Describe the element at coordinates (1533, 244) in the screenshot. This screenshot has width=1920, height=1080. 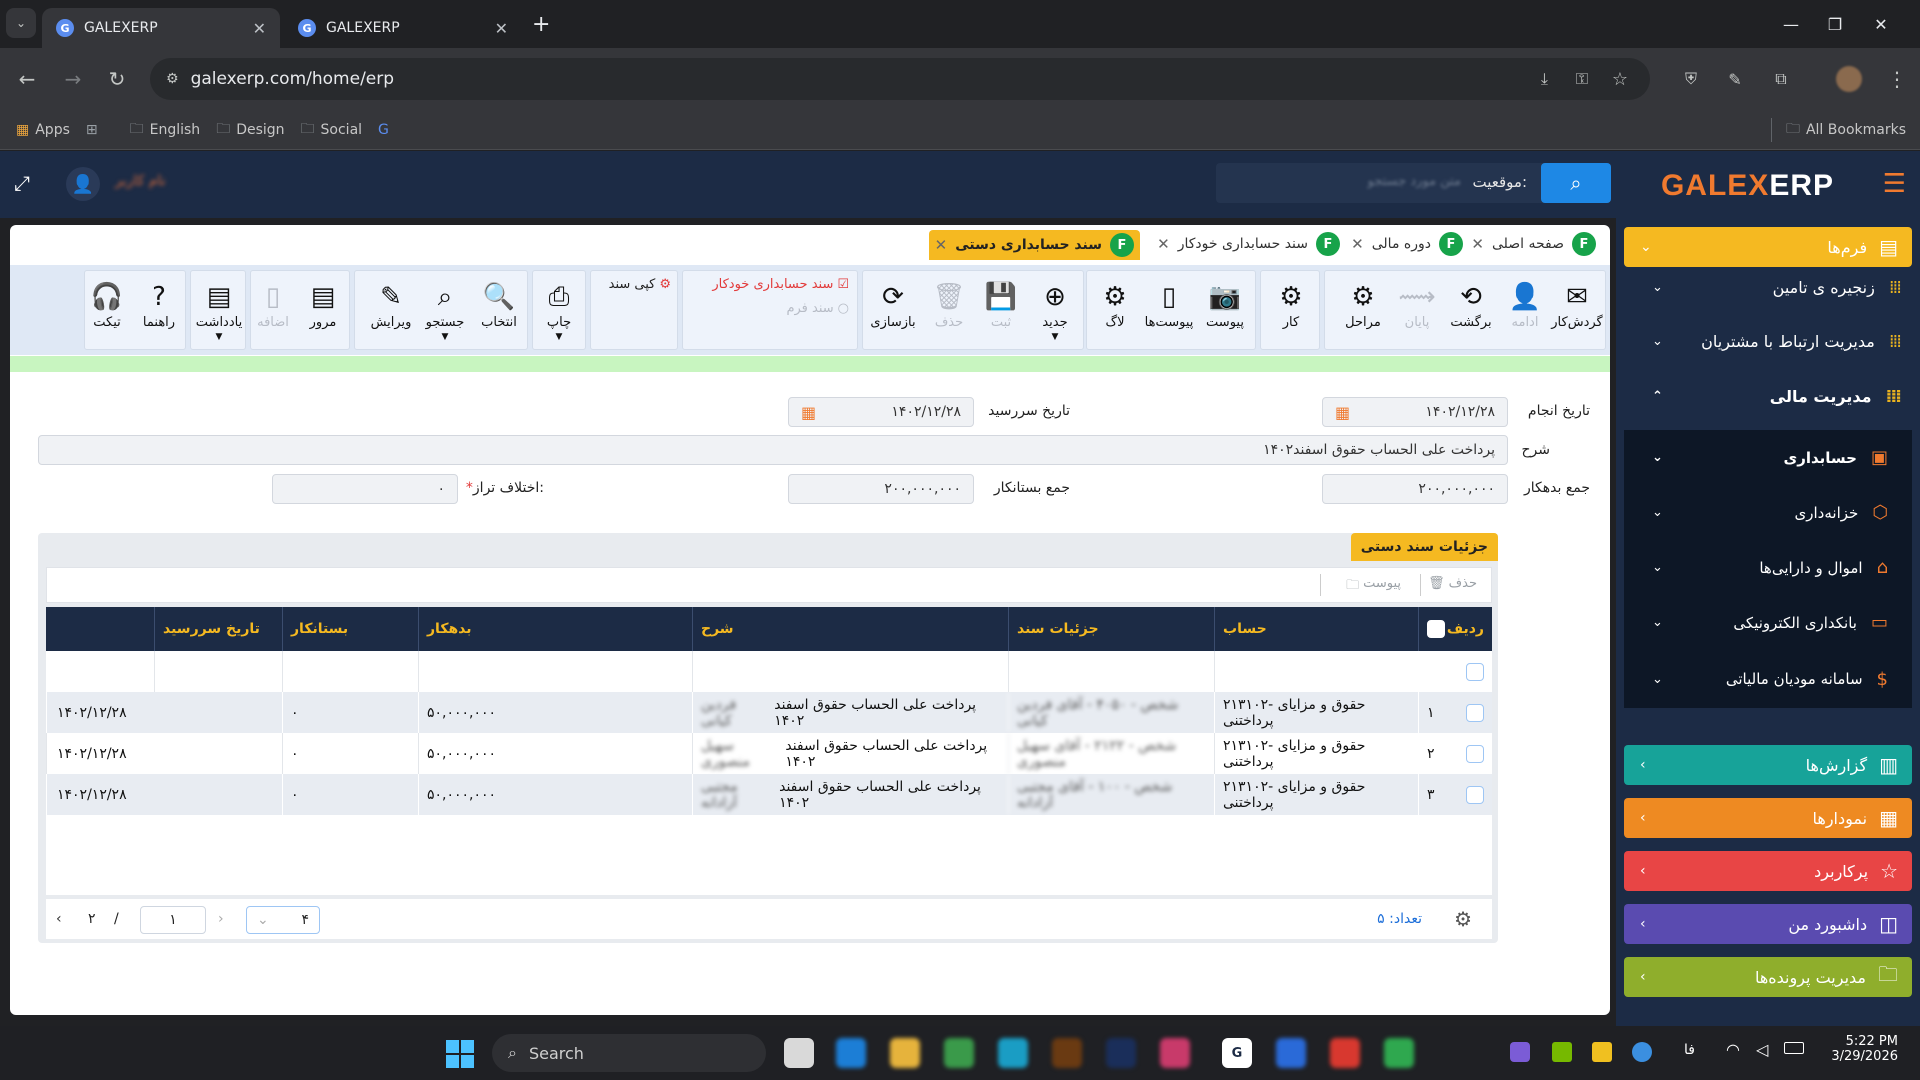
I see `tab-home: ✕ صفحه اصلی F` at that location.